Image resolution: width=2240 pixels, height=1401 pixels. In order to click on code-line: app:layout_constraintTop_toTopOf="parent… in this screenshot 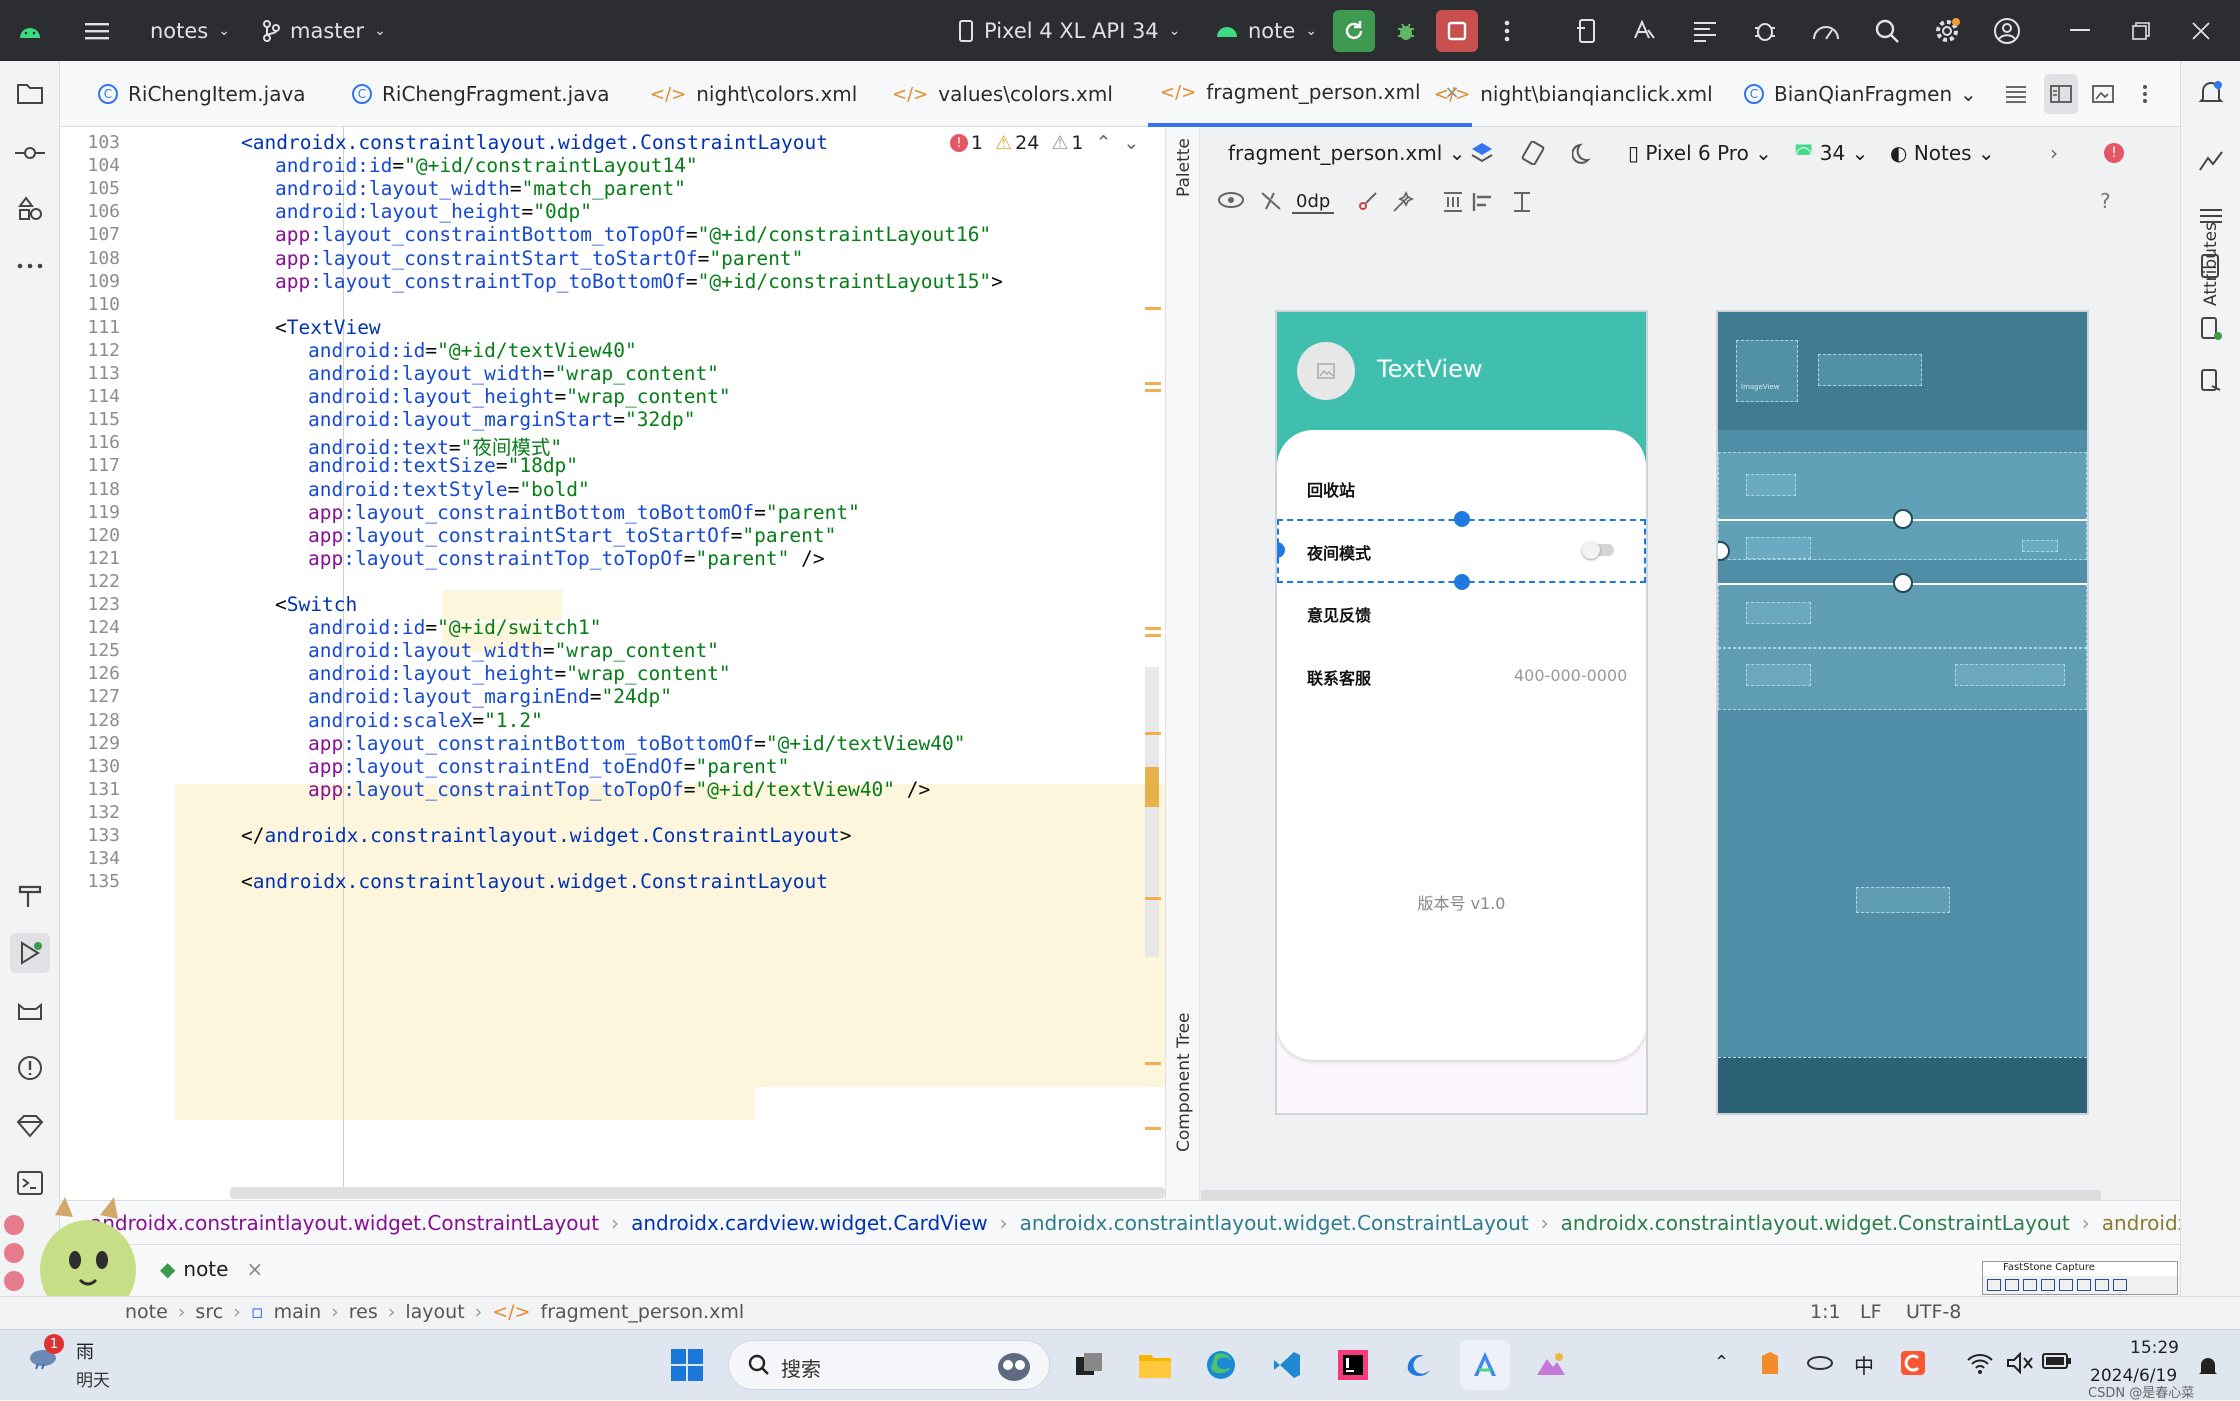, I will do `click(566, 558)`.